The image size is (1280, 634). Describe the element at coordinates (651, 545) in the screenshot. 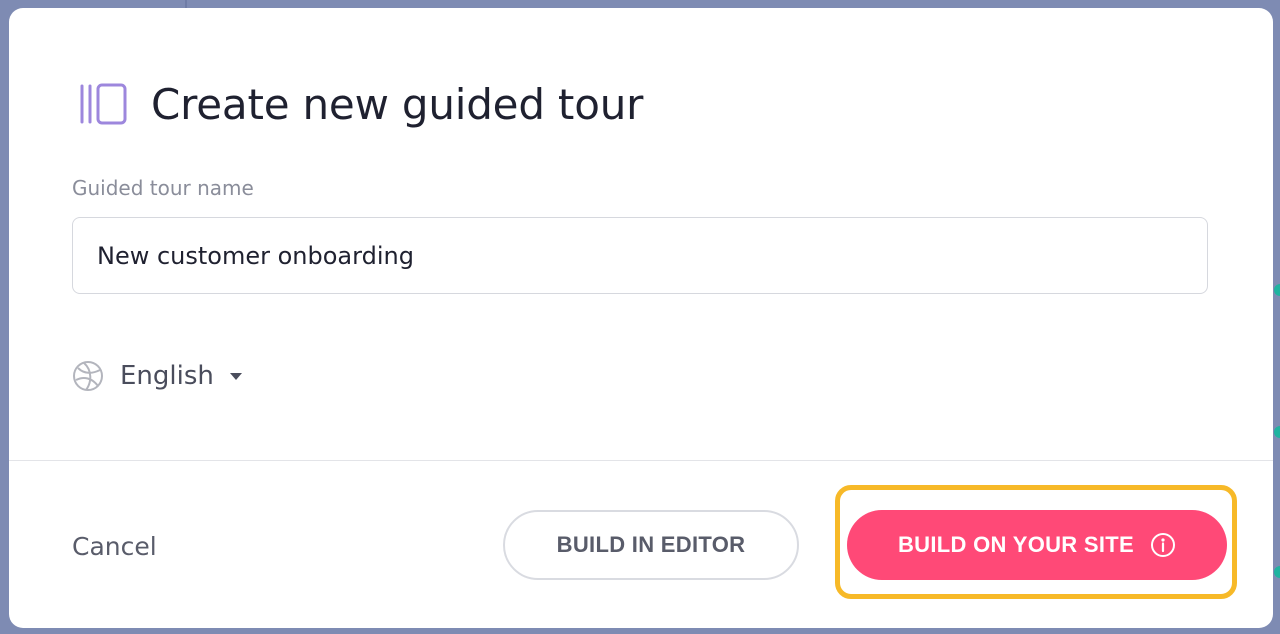

I see `build-in-editor-button: BUILD IN EDITOR` at that location.